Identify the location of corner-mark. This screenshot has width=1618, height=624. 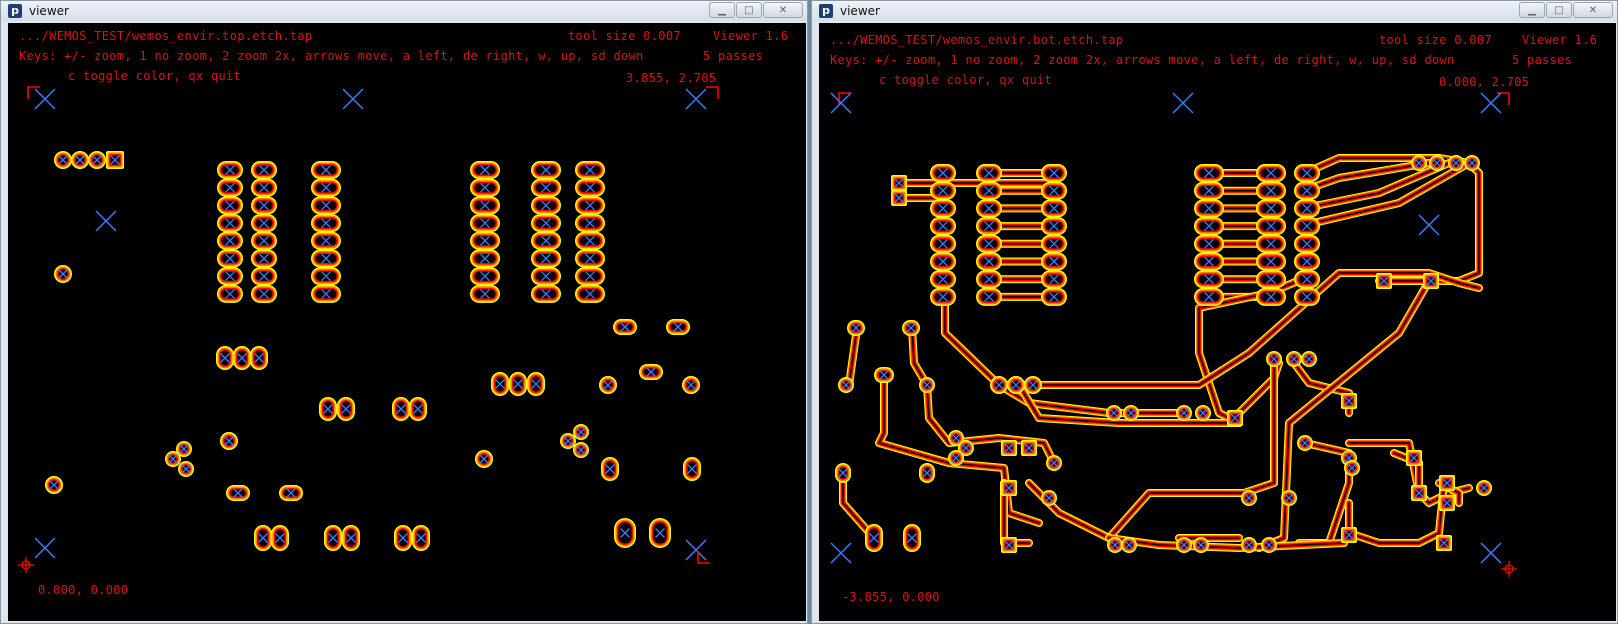
(712, 92).